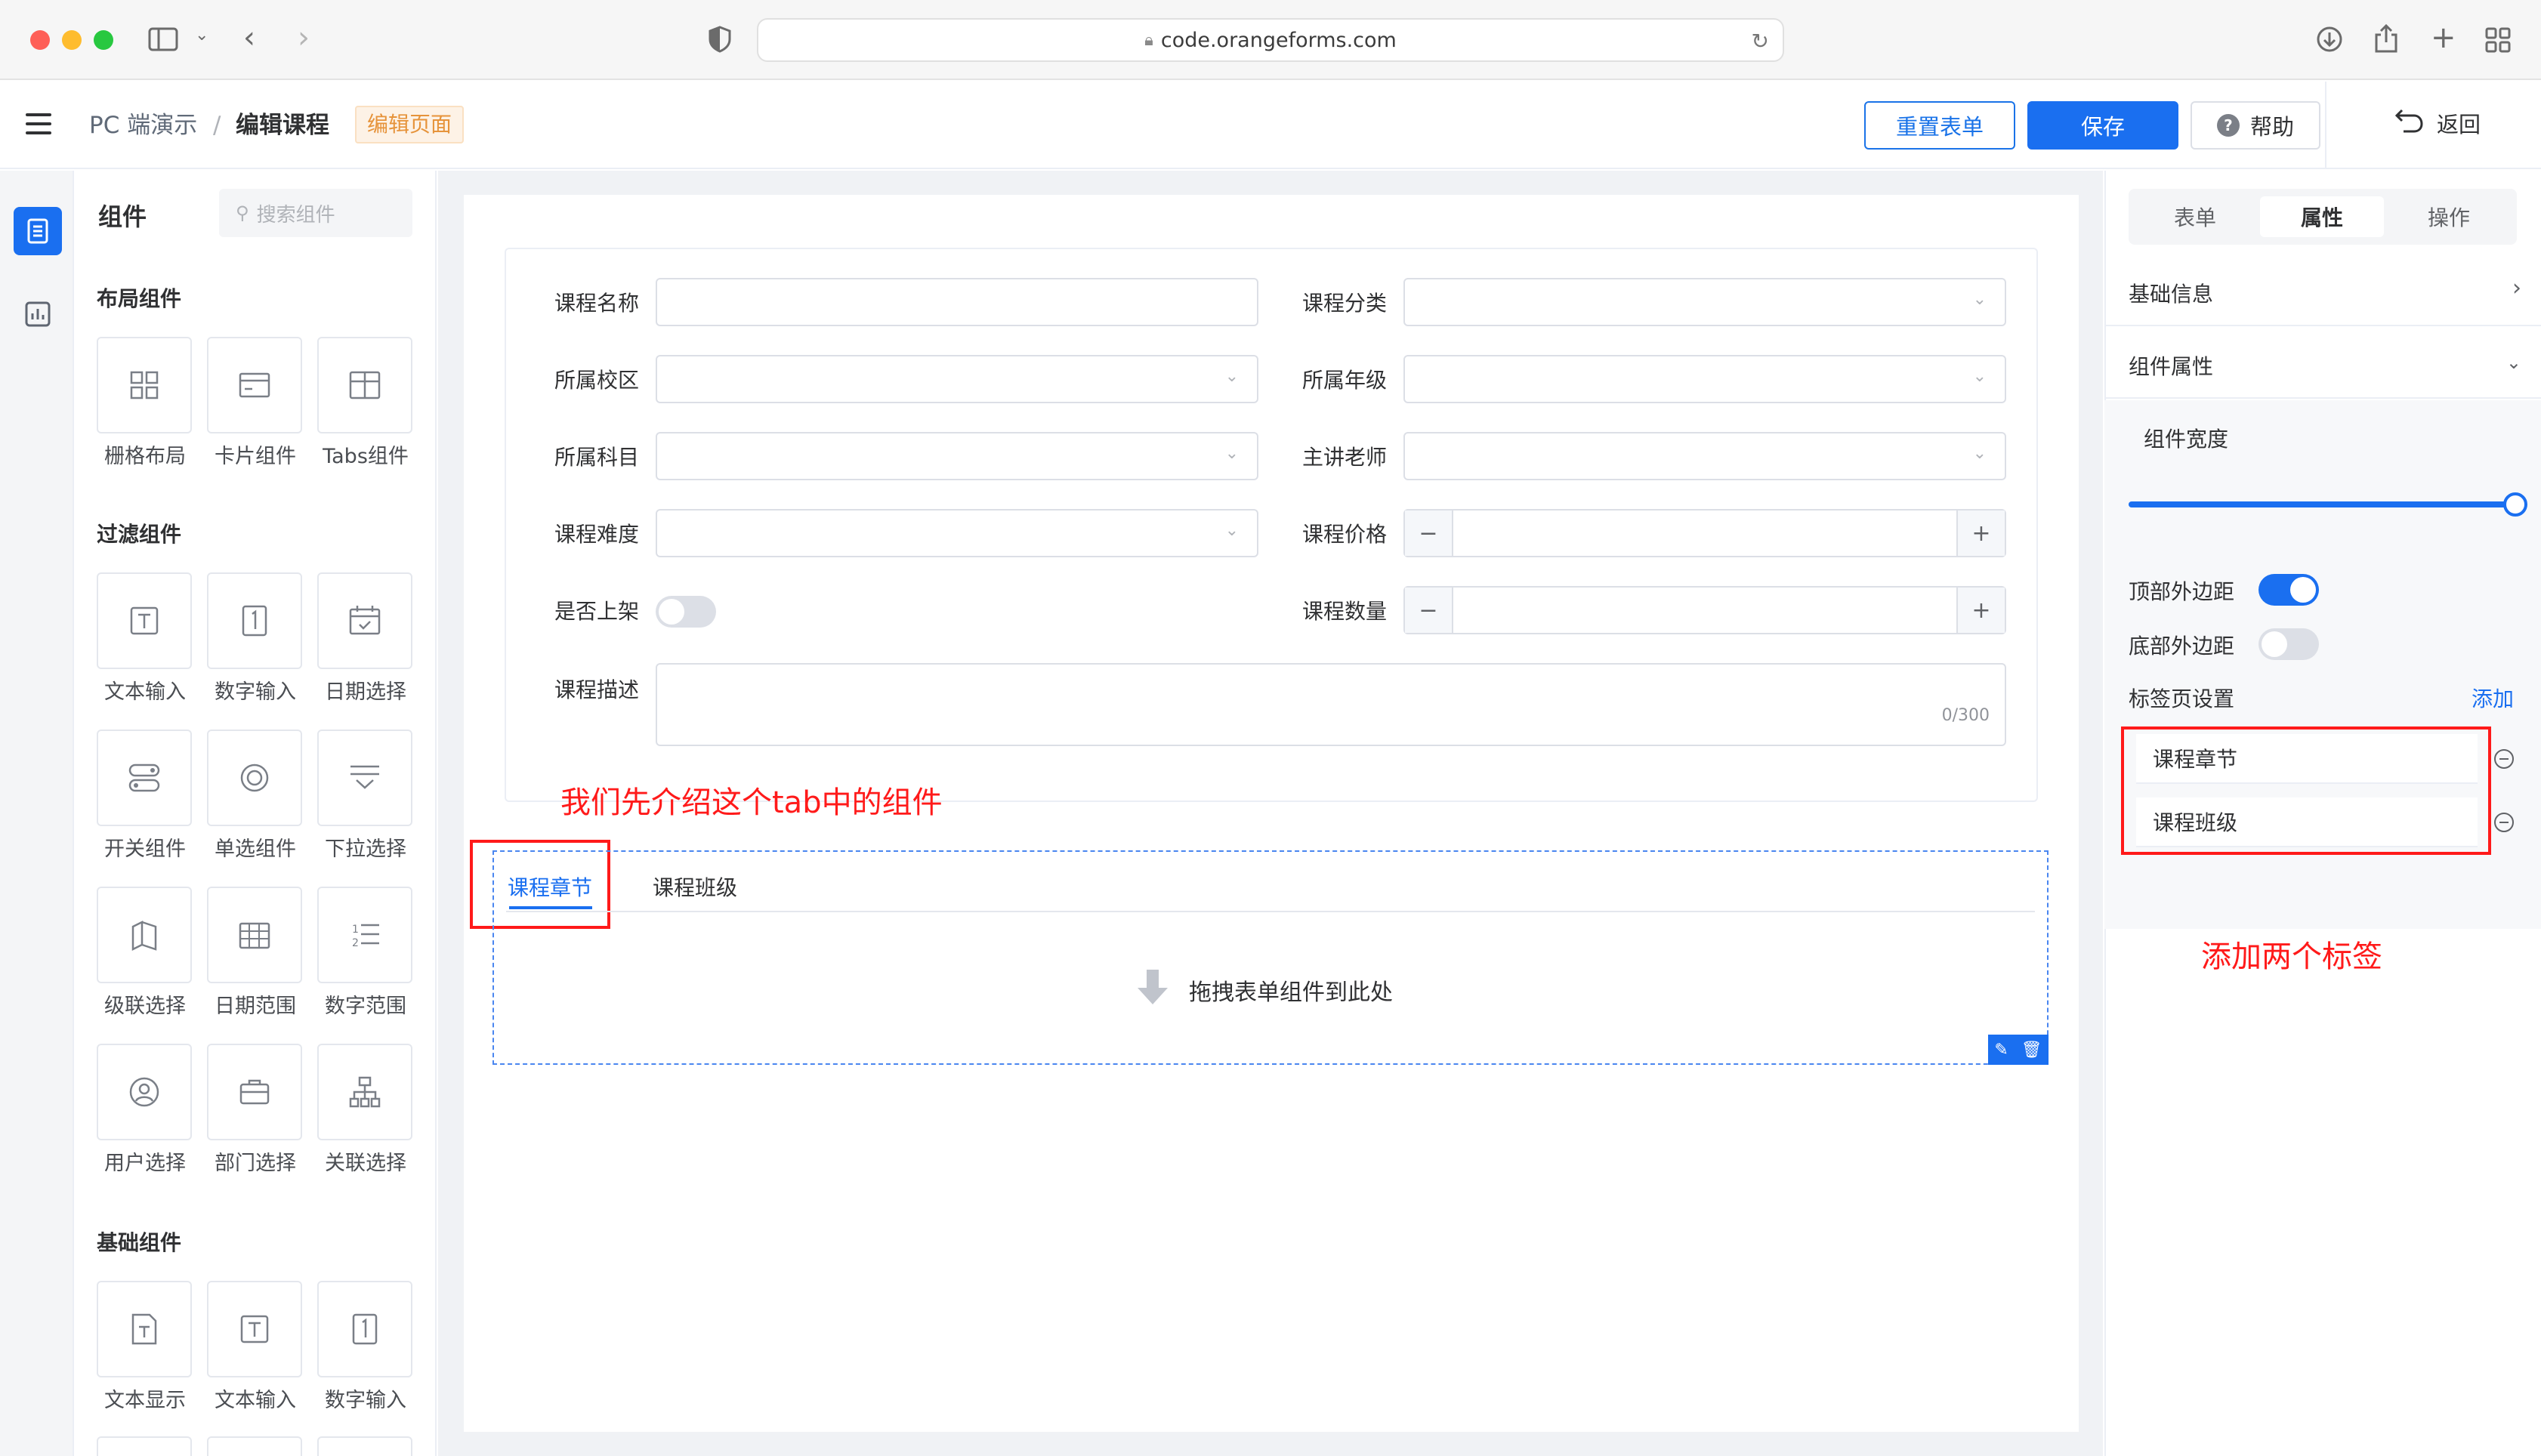  I want to click on palette-tile-cascader, so click(144, 935).